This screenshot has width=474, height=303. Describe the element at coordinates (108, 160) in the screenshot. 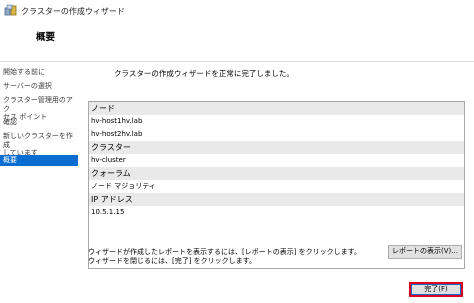

I see `report-row: hv-cluster` at that location.